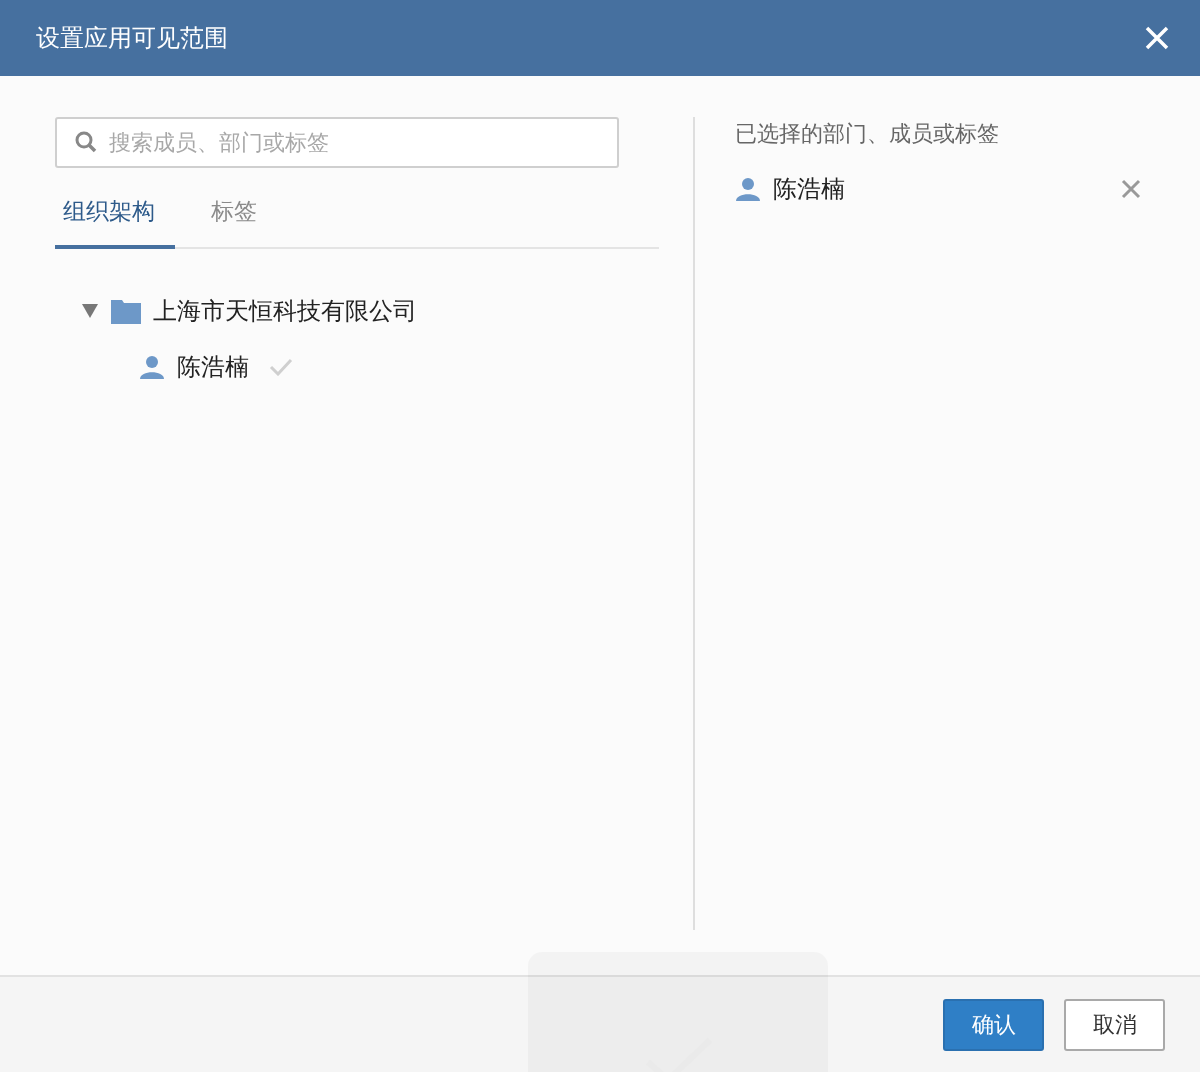  I want to click on folder-icon, so click(126, 311).